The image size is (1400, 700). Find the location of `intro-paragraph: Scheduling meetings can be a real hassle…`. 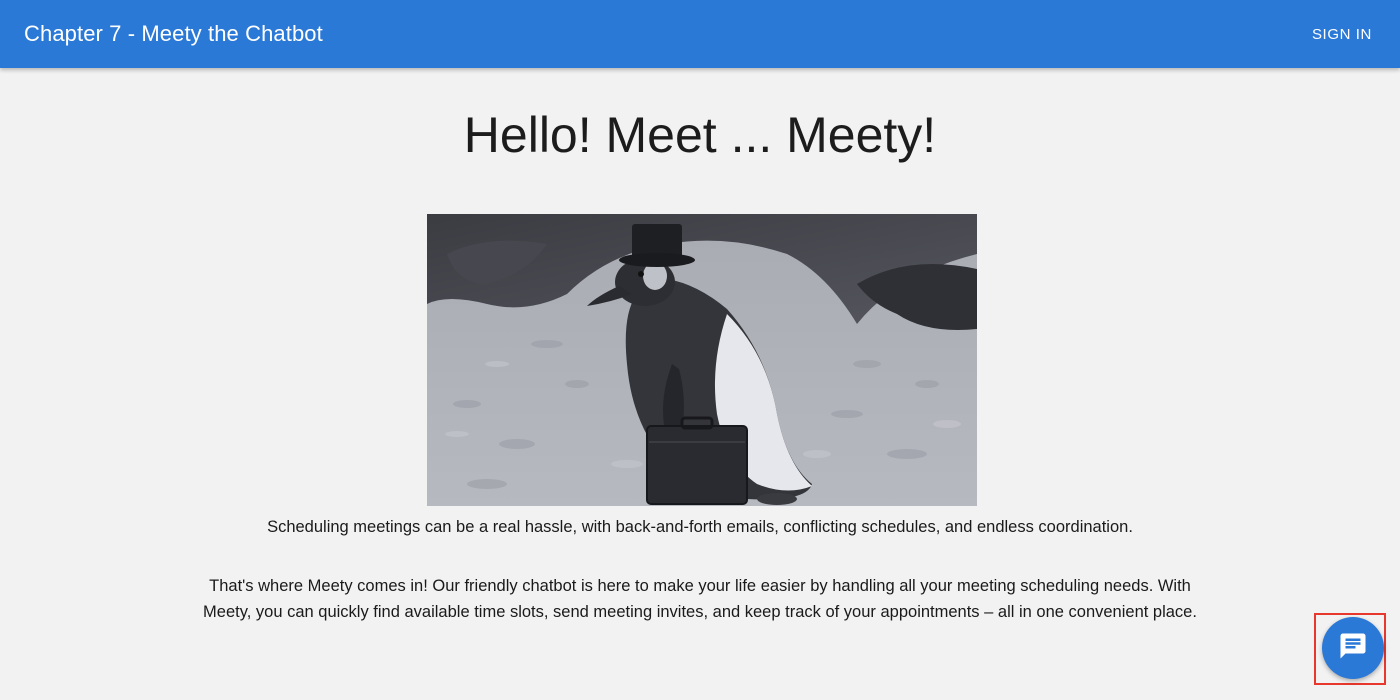

intro-paragraph: Scheduling meetings can be a real hassle… is located at coordinates (700, 527).